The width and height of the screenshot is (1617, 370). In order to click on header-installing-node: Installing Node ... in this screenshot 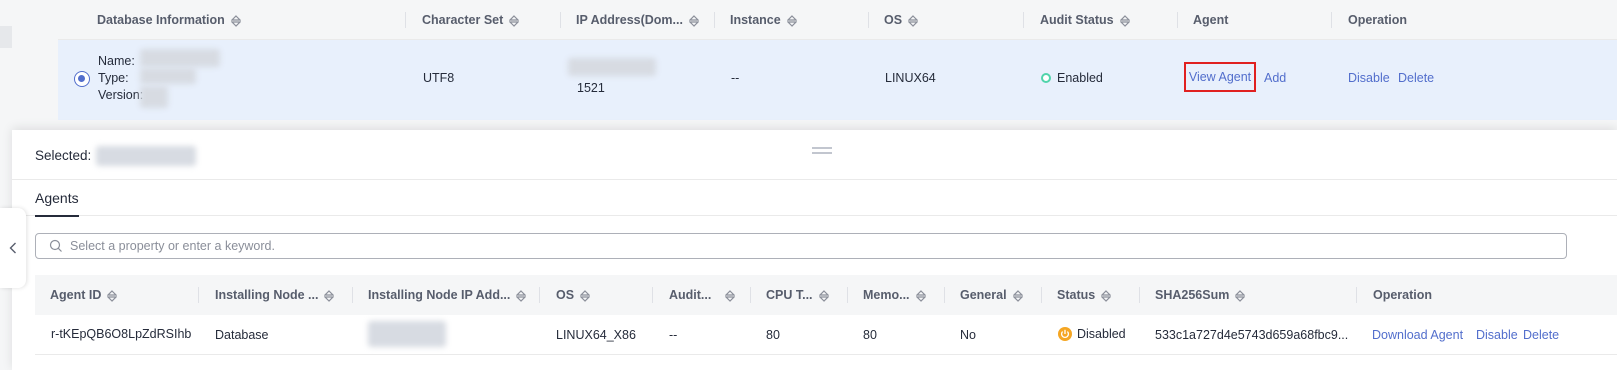, I will do `click(275, 295)`.